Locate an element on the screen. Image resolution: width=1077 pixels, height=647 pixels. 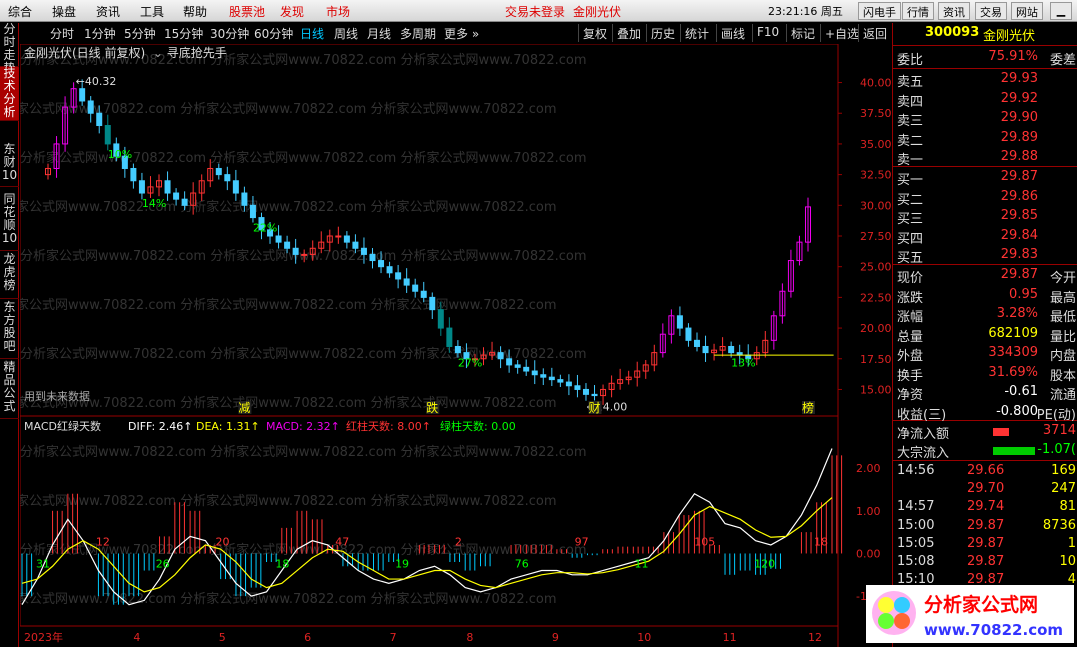
bar-count-label: 11 is located at coordinates (641, 563).